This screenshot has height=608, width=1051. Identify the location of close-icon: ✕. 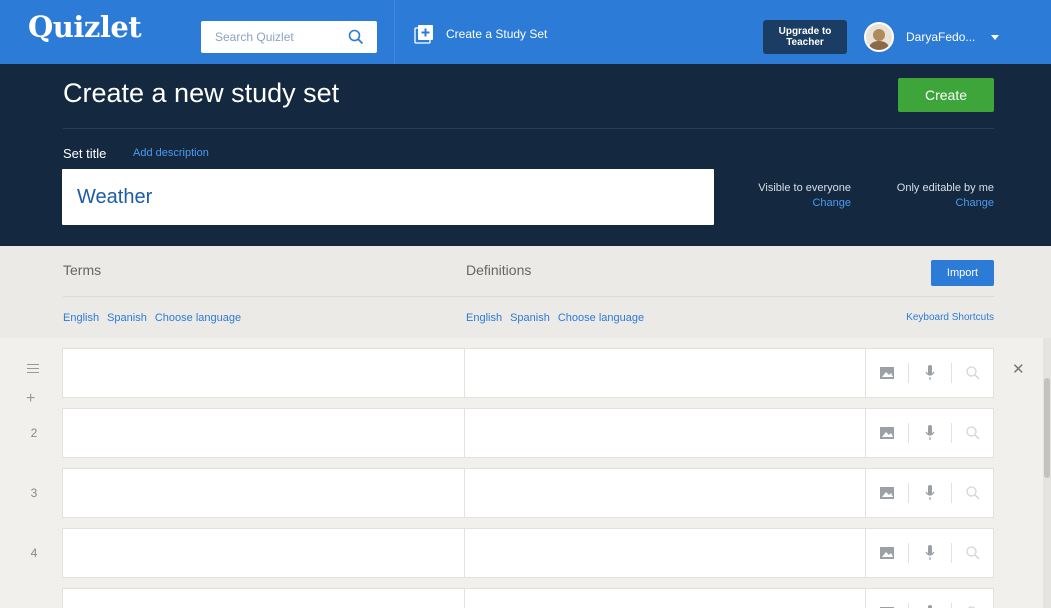
(1018, 369).